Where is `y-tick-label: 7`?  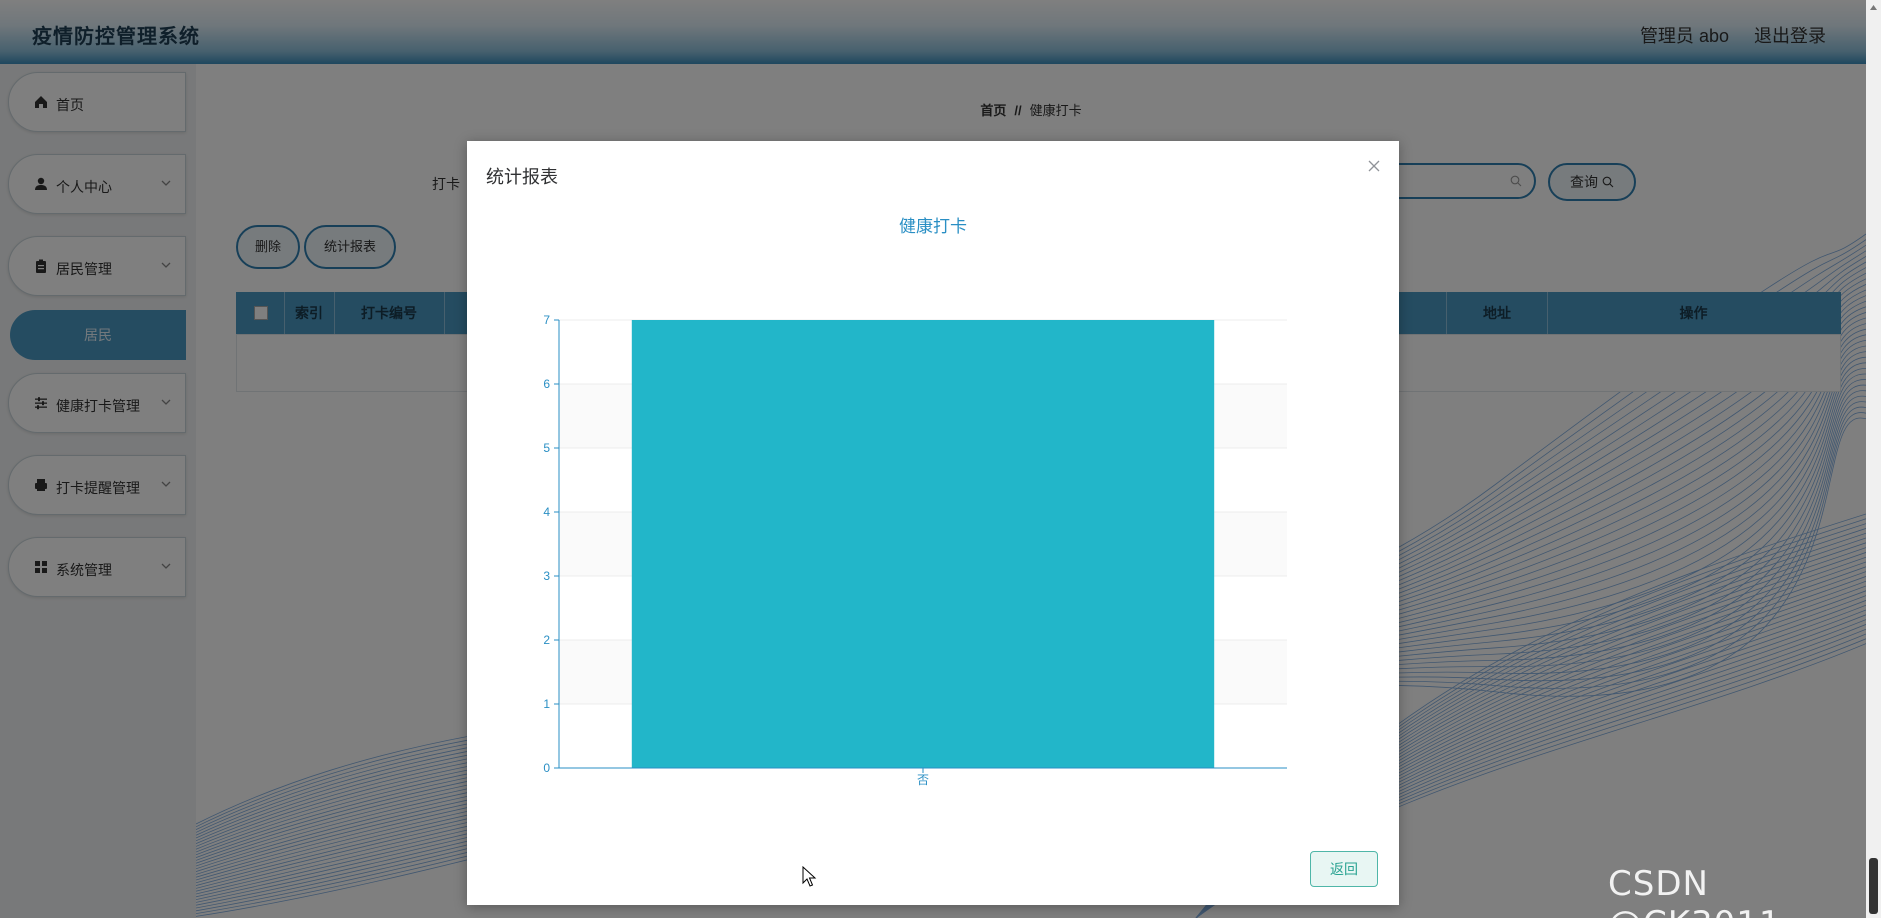
y-tick-label: 7 is located at coordinates (546, 320).